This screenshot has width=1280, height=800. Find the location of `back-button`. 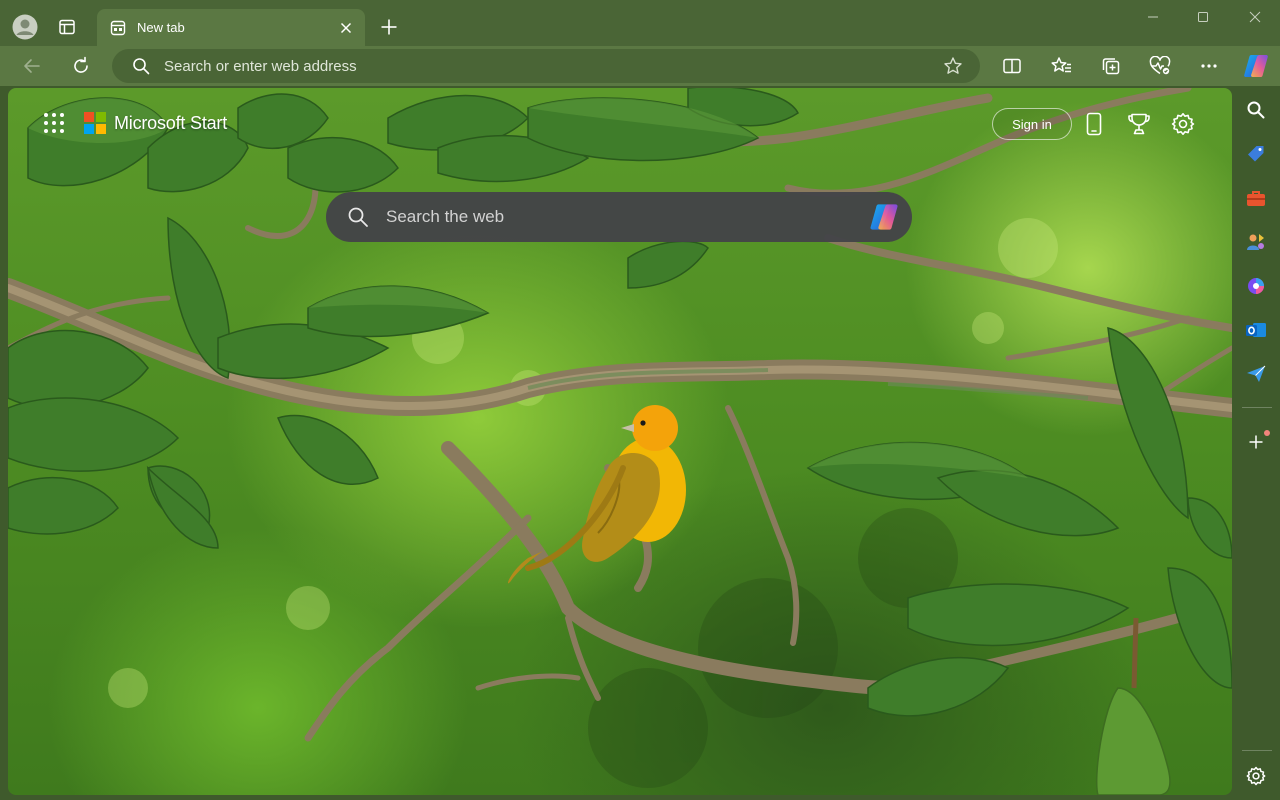

back-button is located at coordinates (32, 66).